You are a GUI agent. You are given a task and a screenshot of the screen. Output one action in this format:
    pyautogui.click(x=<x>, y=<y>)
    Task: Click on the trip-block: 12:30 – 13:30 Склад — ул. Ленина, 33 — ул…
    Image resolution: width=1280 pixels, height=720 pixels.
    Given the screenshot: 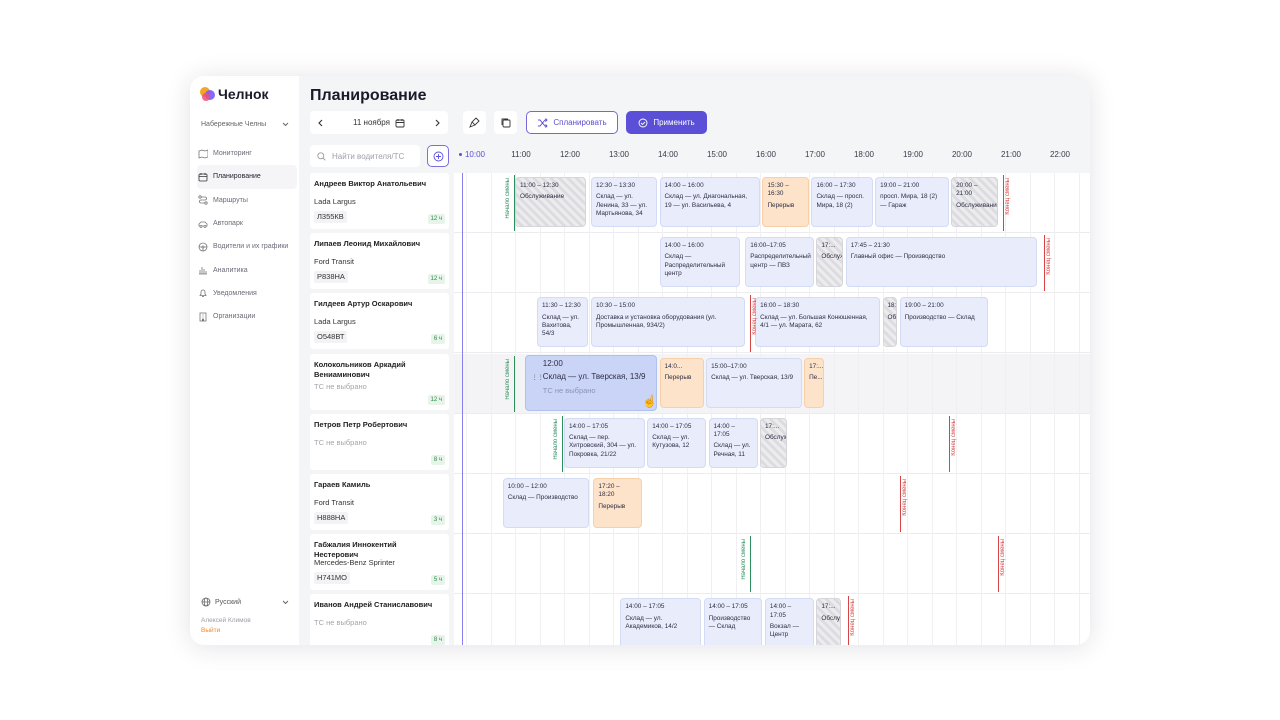 What is the action you would take?
    pyautogui.click(x=624, y=202)
    